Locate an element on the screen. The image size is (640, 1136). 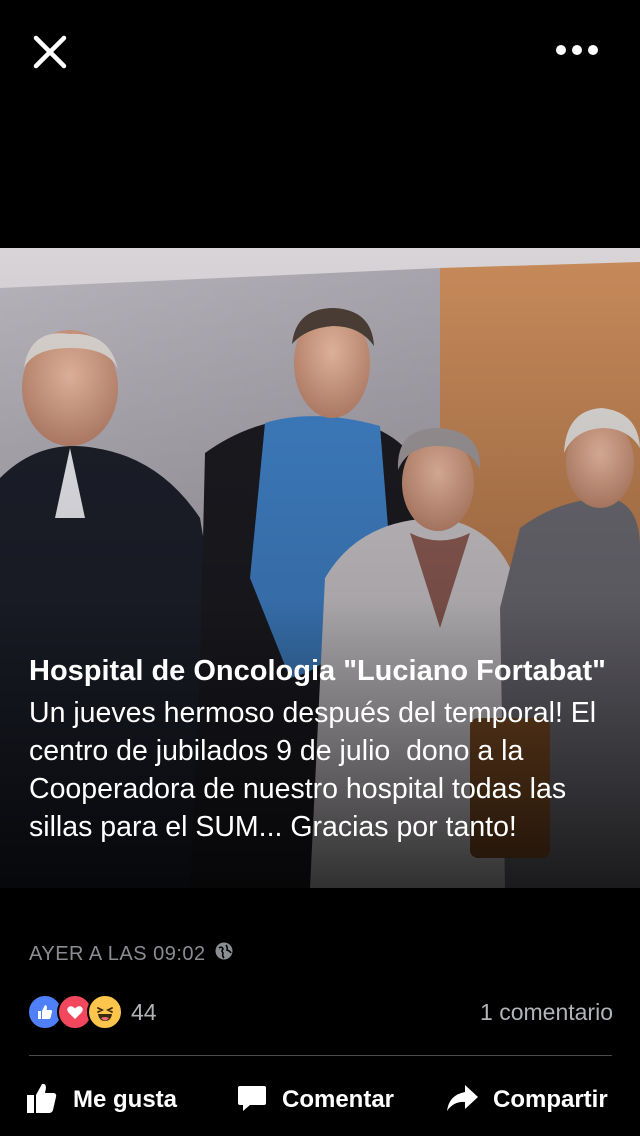
comment-count-link: 1 comentario is located at coordinates (546, 1012).